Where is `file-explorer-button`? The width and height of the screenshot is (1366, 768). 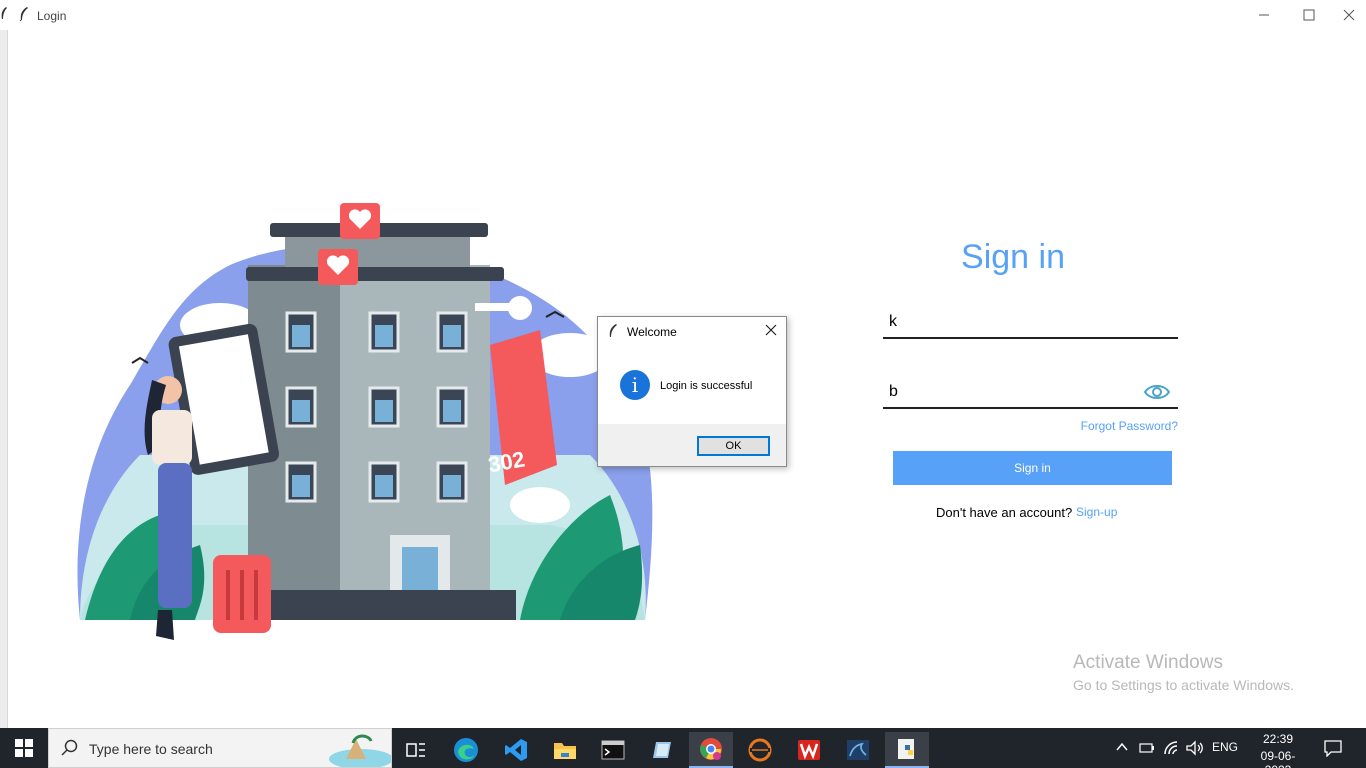 file-explorer-button is located at coordinates (565, 750).